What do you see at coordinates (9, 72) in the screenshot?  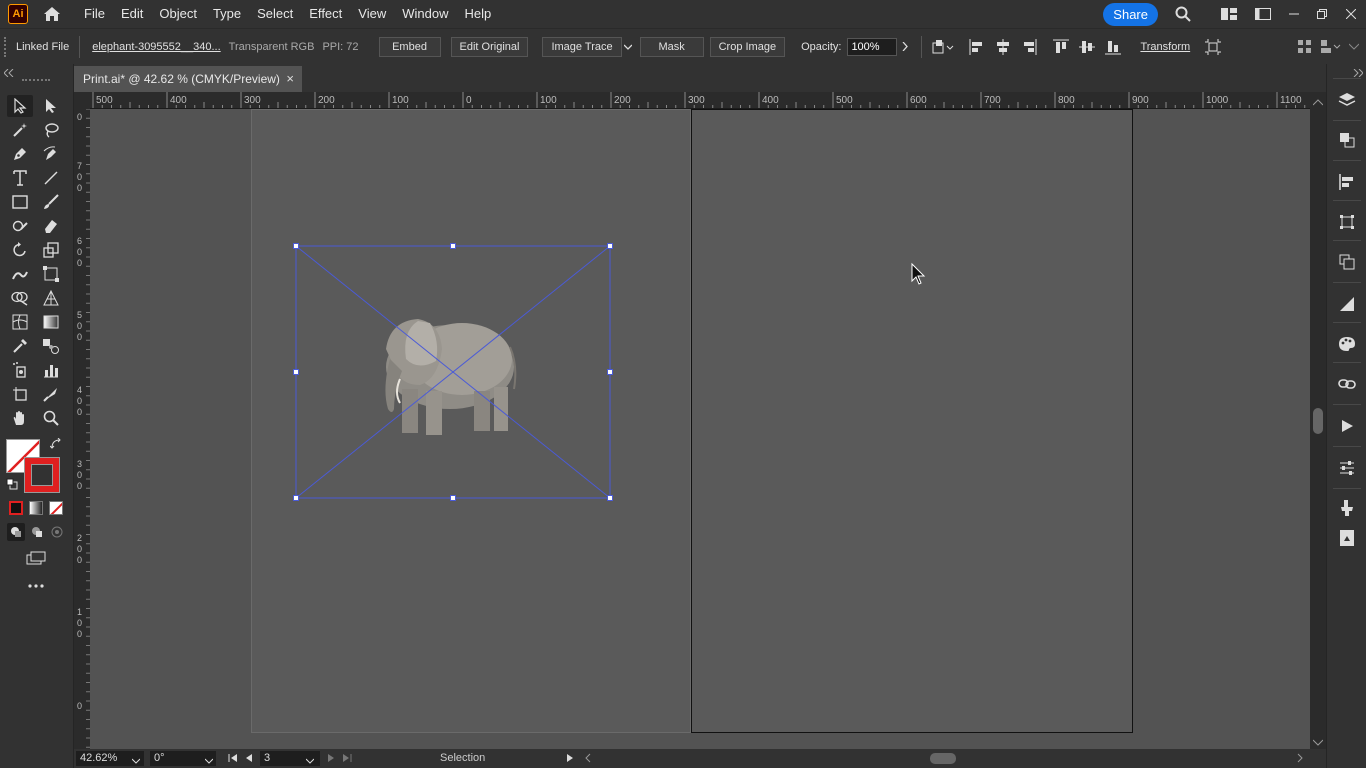 I see `collapse-panel-icon` at bounding box center [9, 72].